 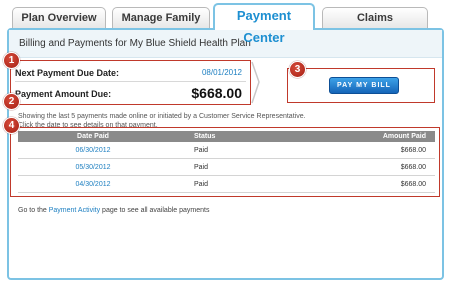 I want to click on footer-prefix: Go to the, so click(x=33, y=210).